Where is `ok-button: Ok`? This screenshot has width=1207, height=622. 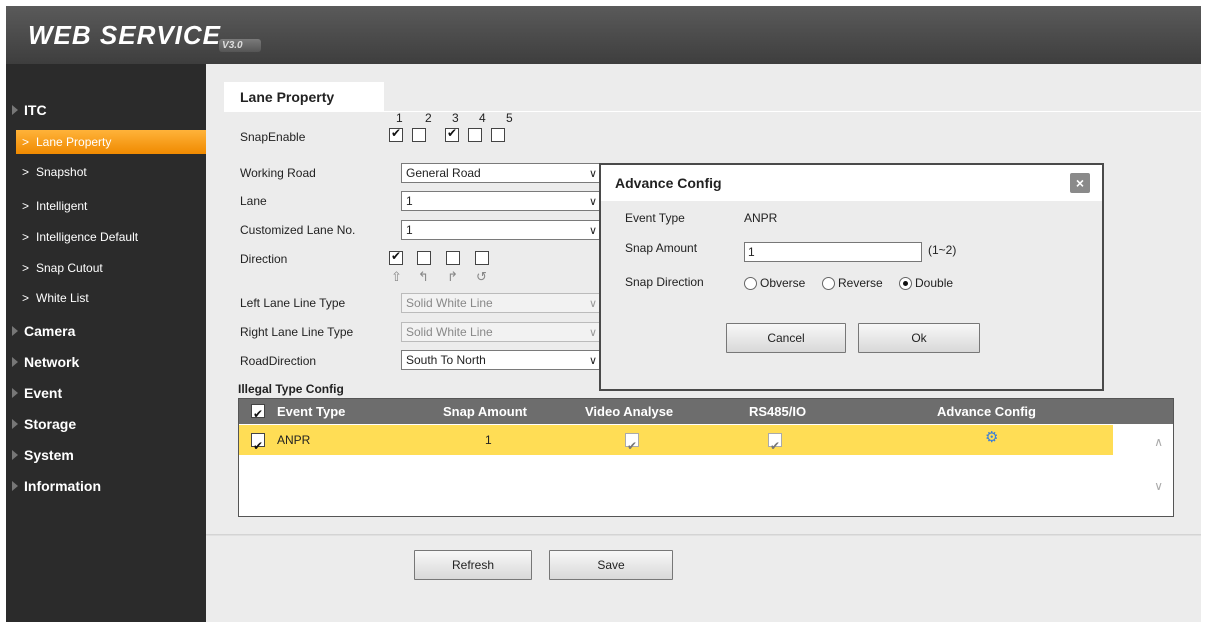
ok-button: Ok is located at coordinates (919, 338).